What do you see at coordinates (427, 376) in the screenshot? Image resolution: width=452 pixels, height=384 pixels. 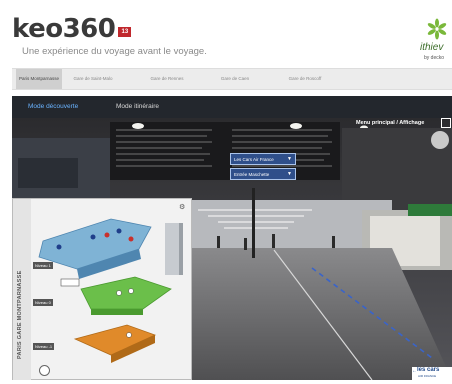 I see `ad-subtitle: AIR FRANCE` at bounding box center [427, 376].